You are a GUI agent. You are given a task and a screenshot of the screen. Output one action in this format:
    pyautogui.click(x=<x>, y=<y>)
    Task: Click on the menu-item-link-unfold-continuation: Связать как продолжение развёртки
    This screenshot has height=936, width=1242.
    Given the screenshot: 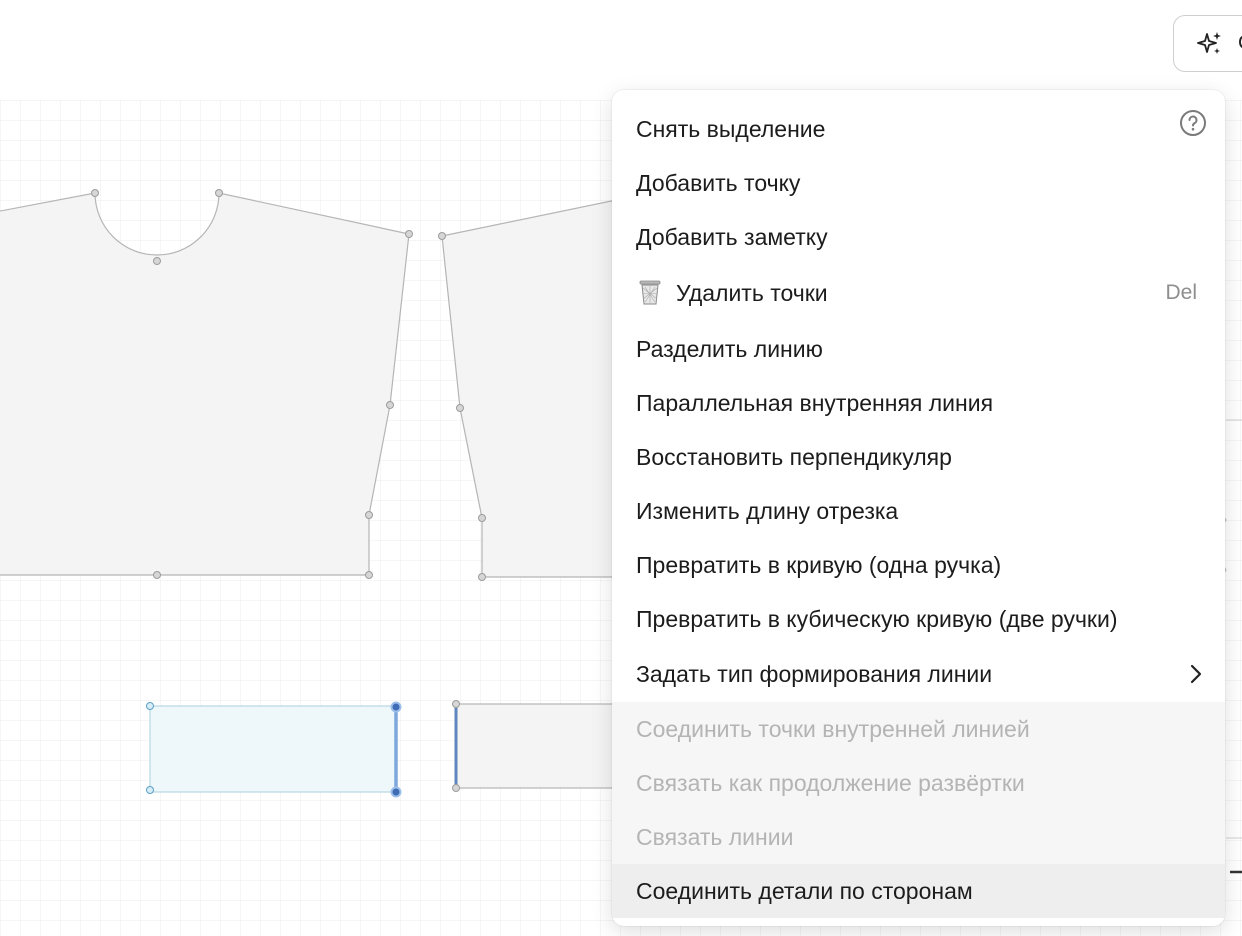 What is the action you would take?
    pyautogui.click(x=918, y=783)
    